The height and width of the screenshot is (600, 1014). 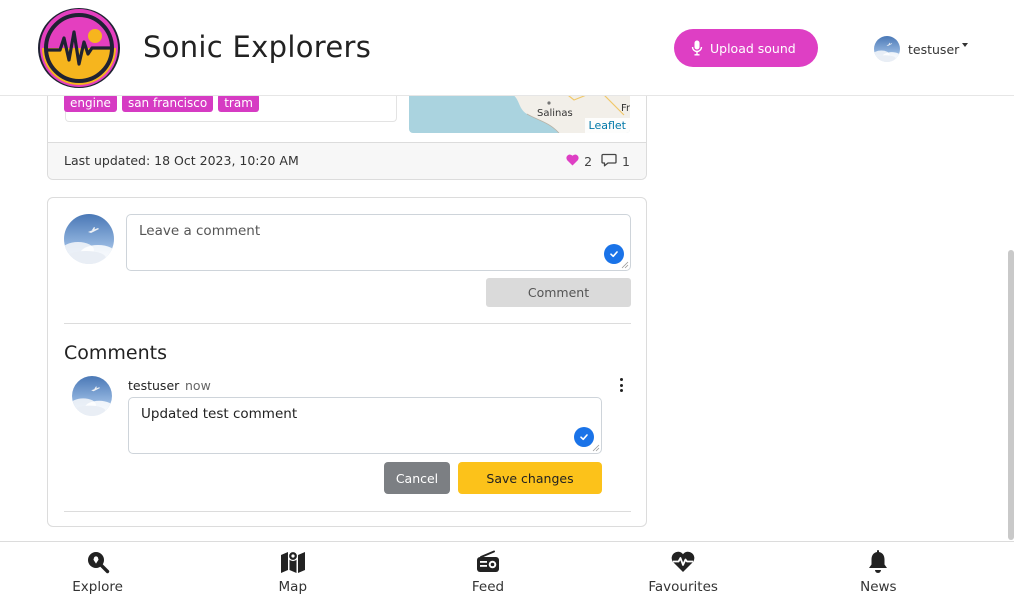 I want to click on map-icon, so click(x=293, y=562).